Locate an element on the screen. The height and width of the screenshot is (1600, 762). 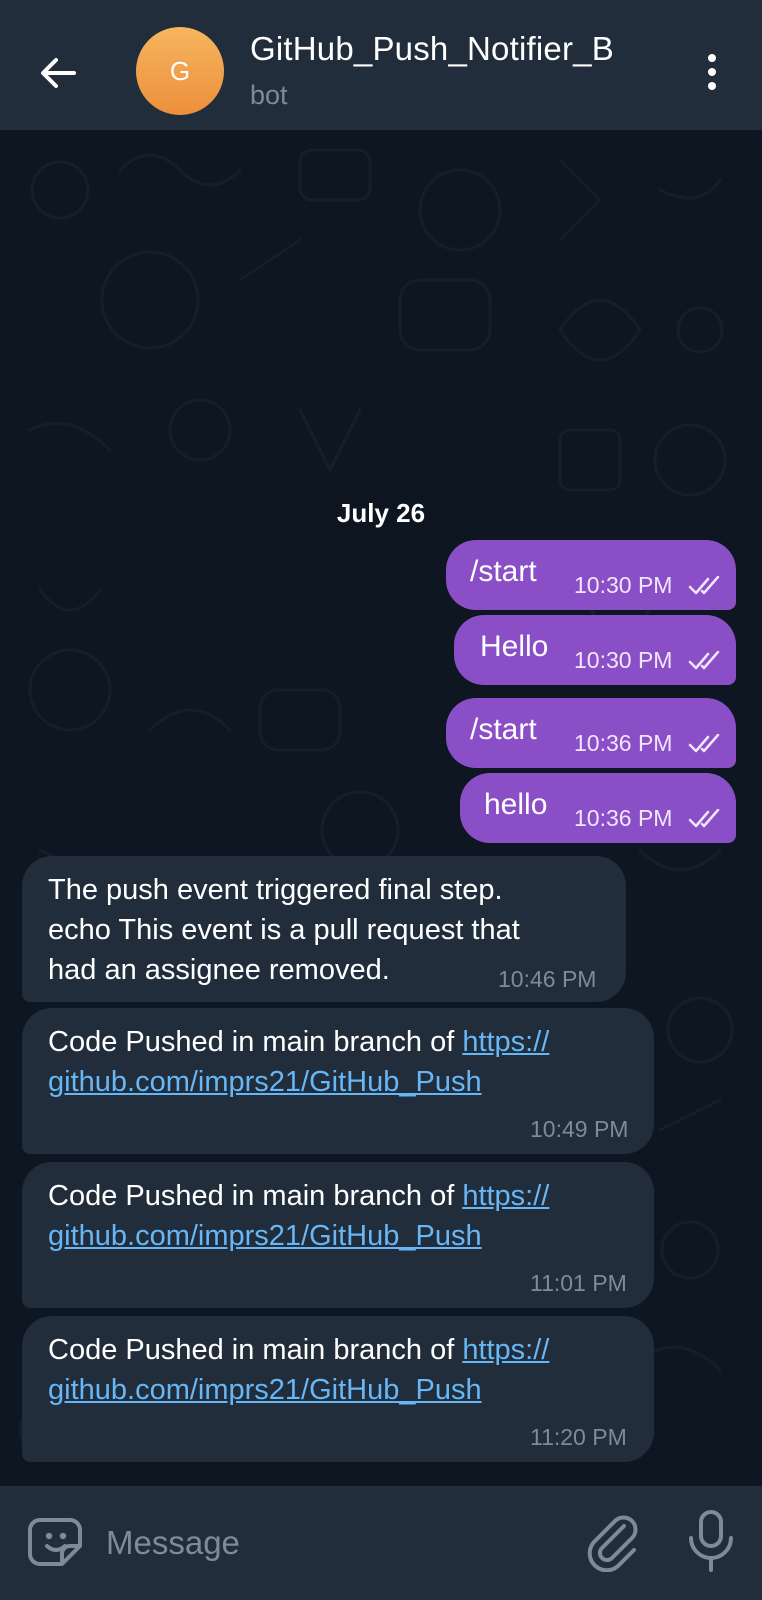
message-input is located at coordinates (331, 1543).